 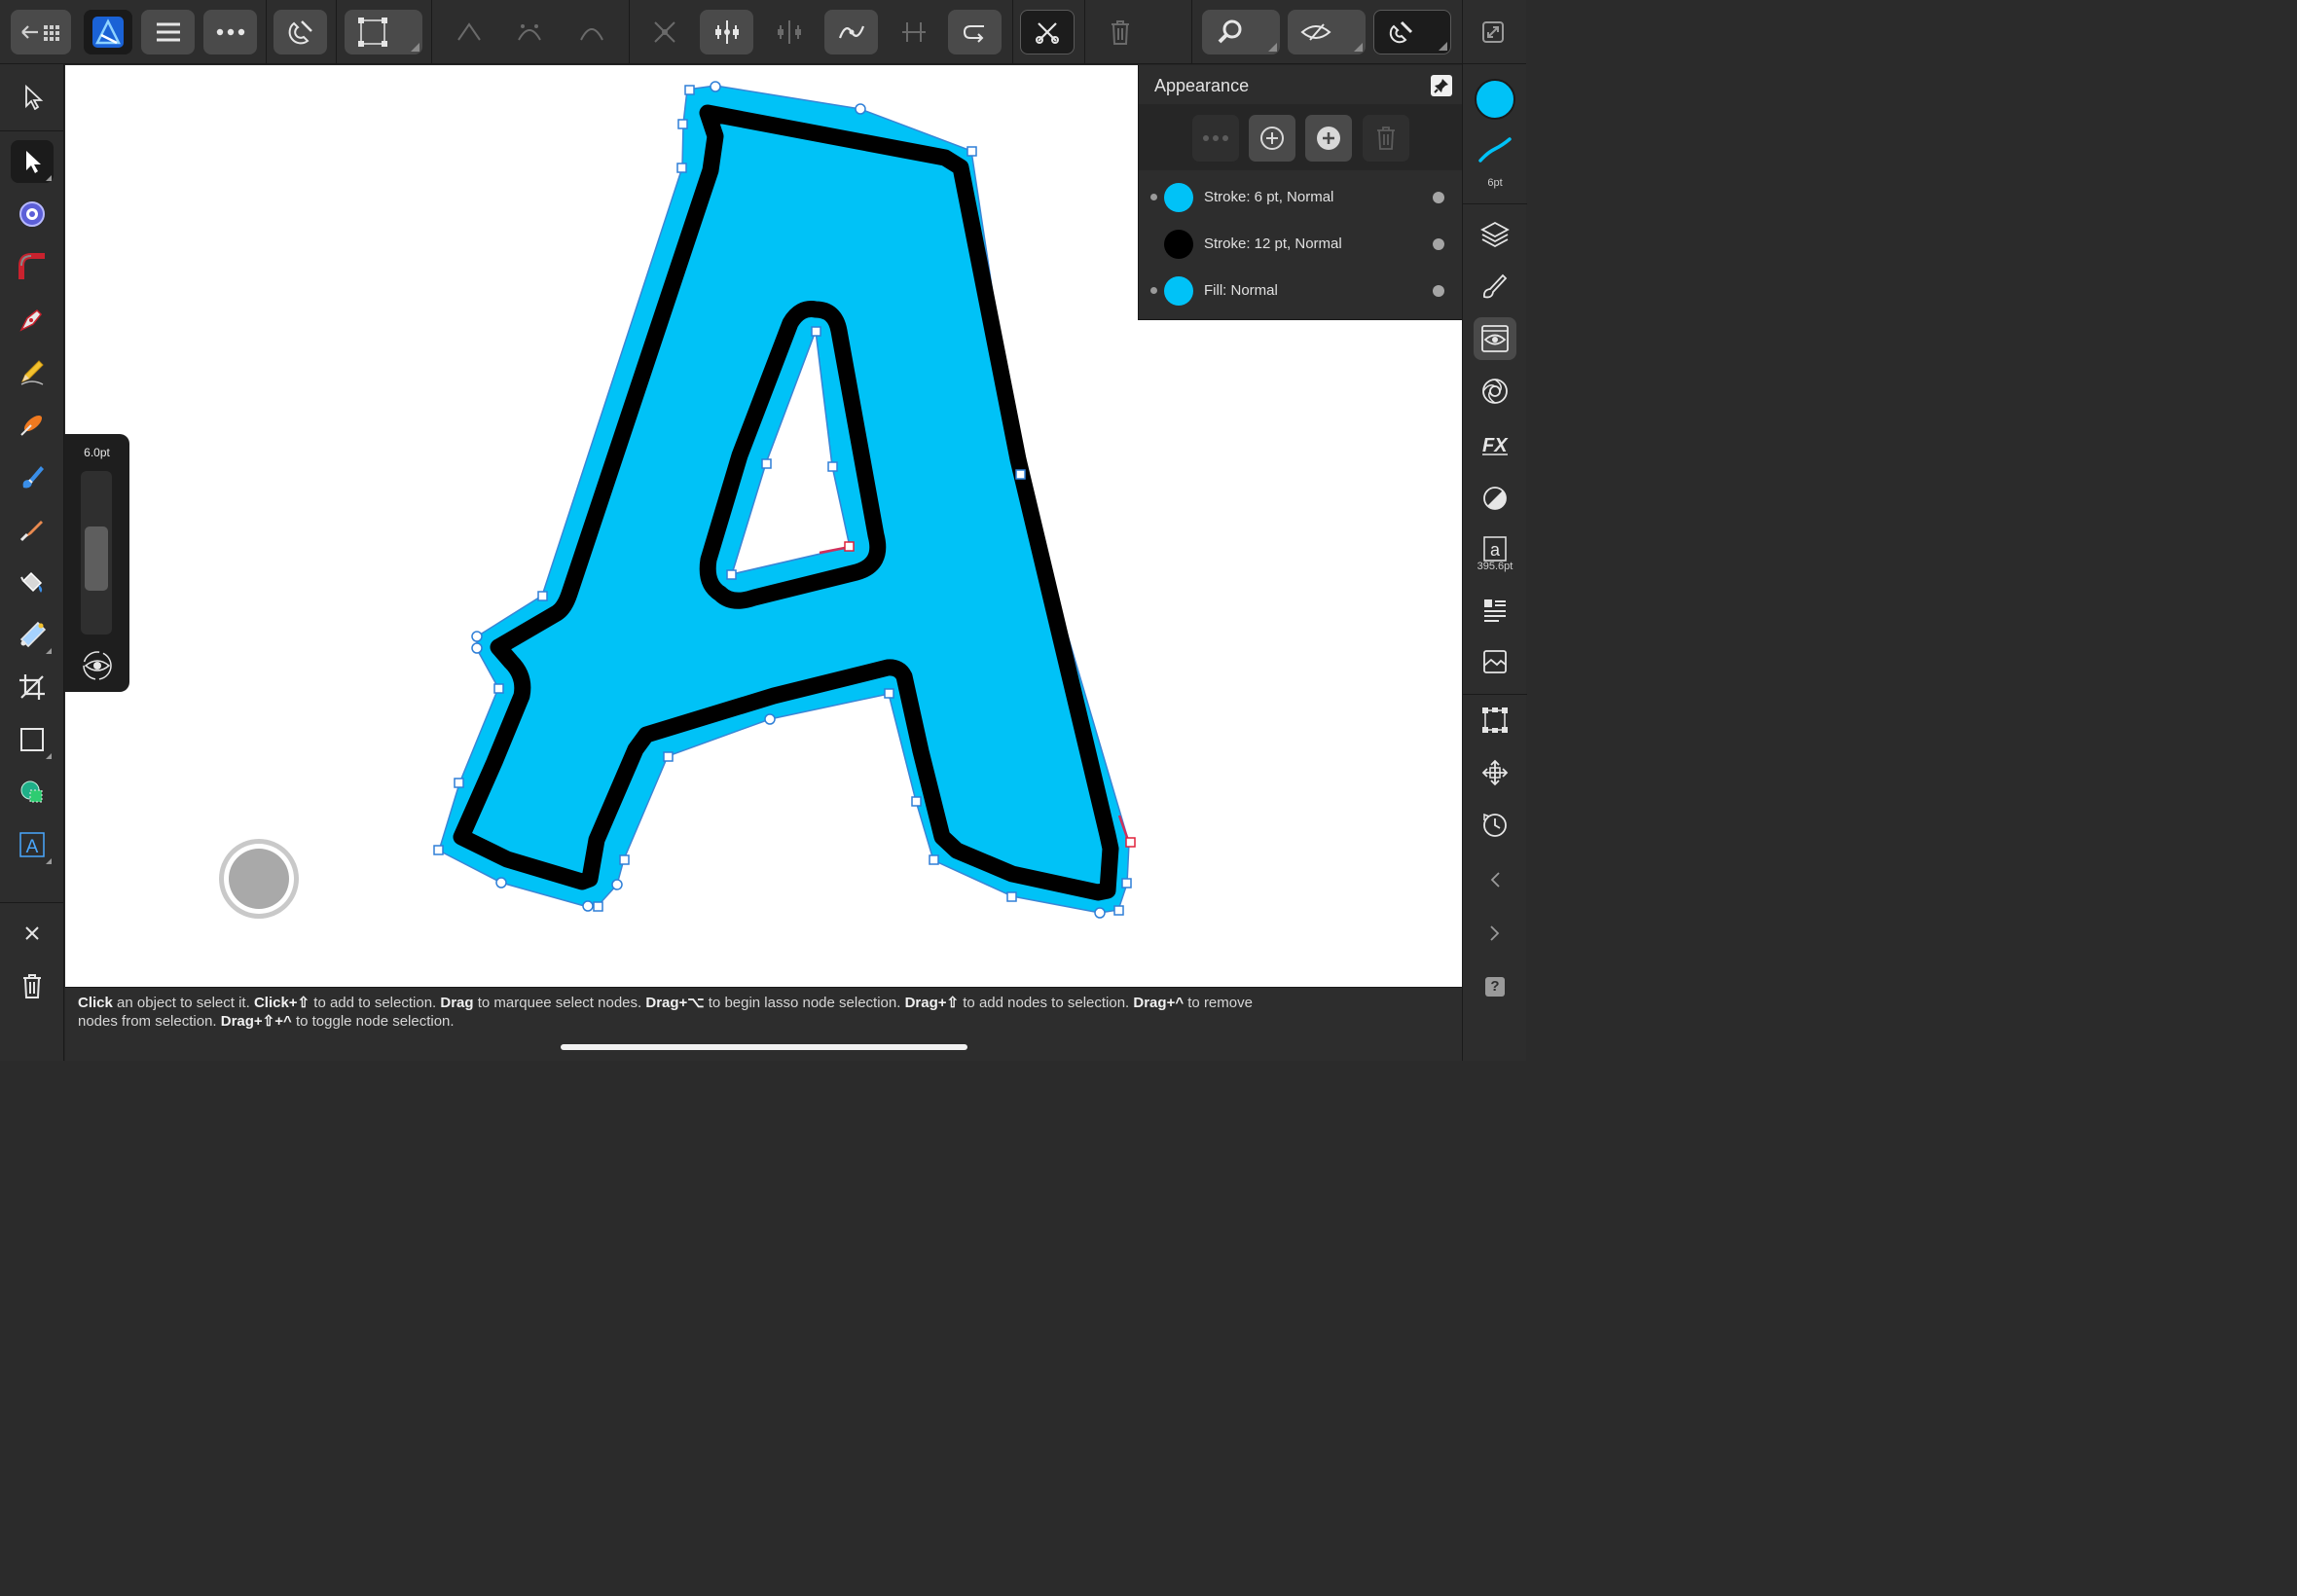 What do you see at coordinates (1120, 32) in the screenshot?
I see `delete-node-button` at bounding box center [1120, 32].